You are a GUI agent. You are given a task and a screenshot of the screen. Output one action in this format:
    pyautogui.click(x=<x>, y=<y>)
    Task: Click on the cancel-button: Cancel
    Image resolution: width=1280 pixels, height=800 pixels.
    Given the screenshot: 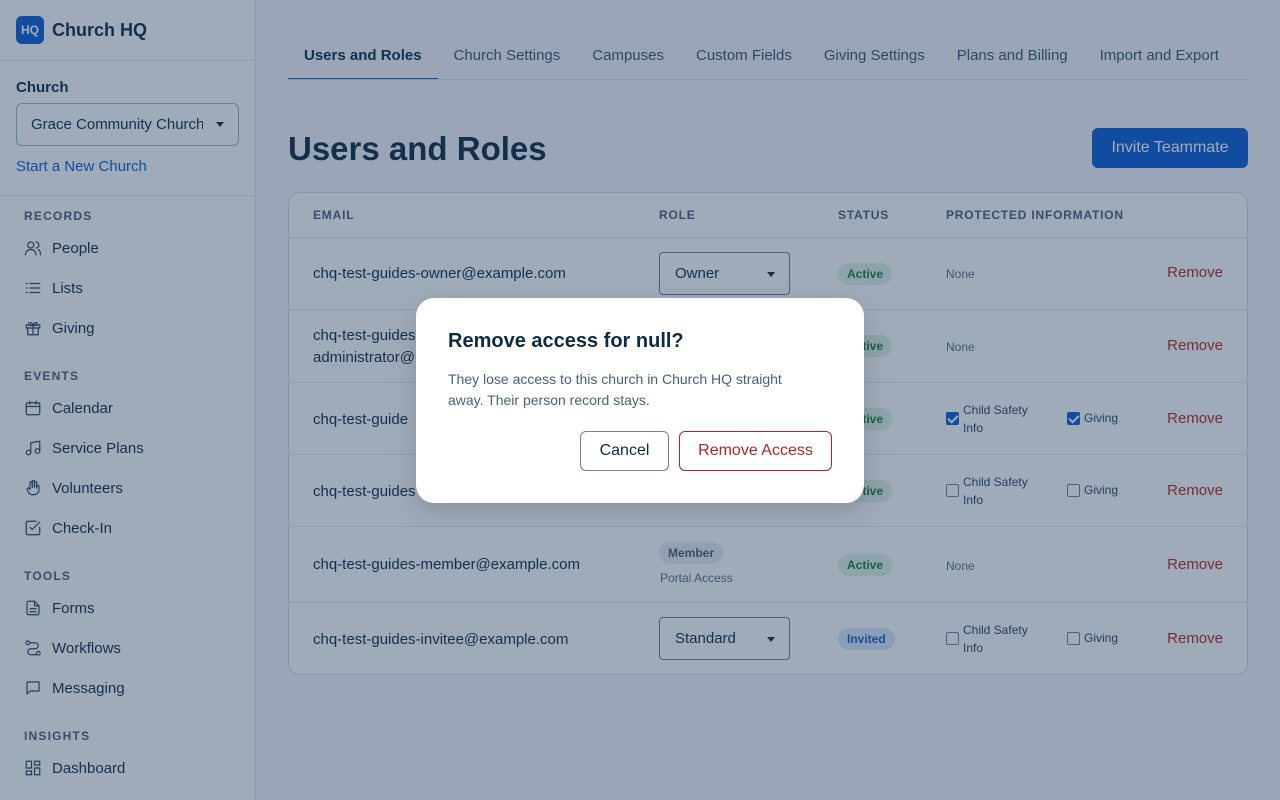 What is the action you would take?
    pyautogui.click(x=624, y=451)
    